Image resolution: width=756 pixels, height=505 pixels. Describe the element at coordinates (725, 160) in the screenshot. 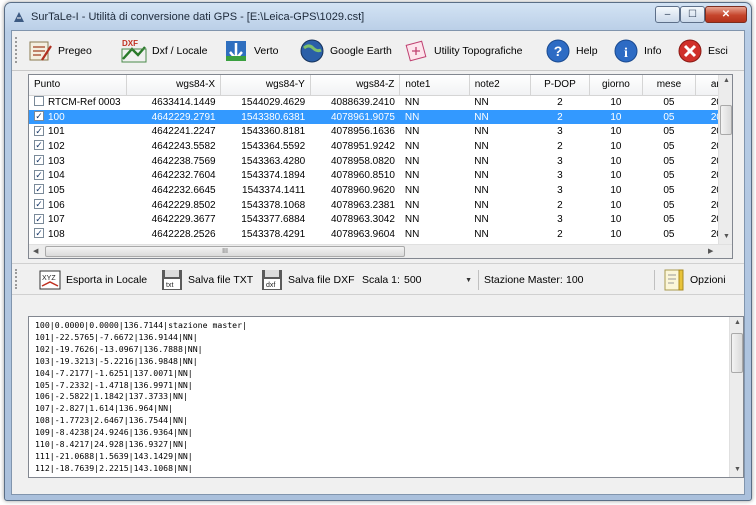

I see `grid-vertical-scrollbar: ▲ ▼` at that location.